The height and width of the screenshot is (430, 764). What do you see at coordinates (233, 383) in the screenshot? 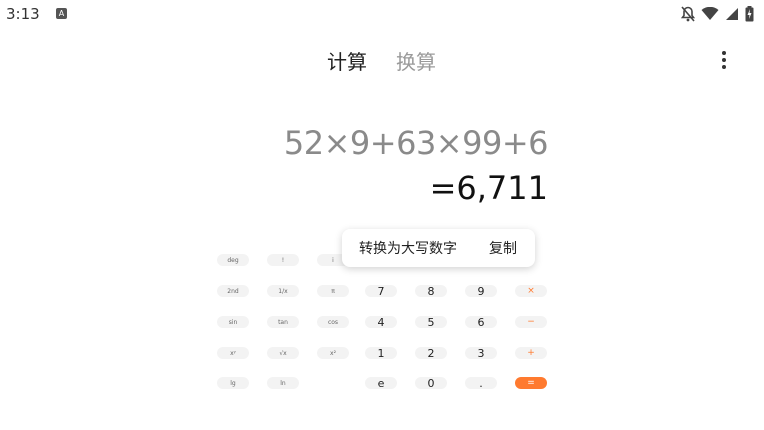
I see `key-log: lg` at bounding box center [233, 383].